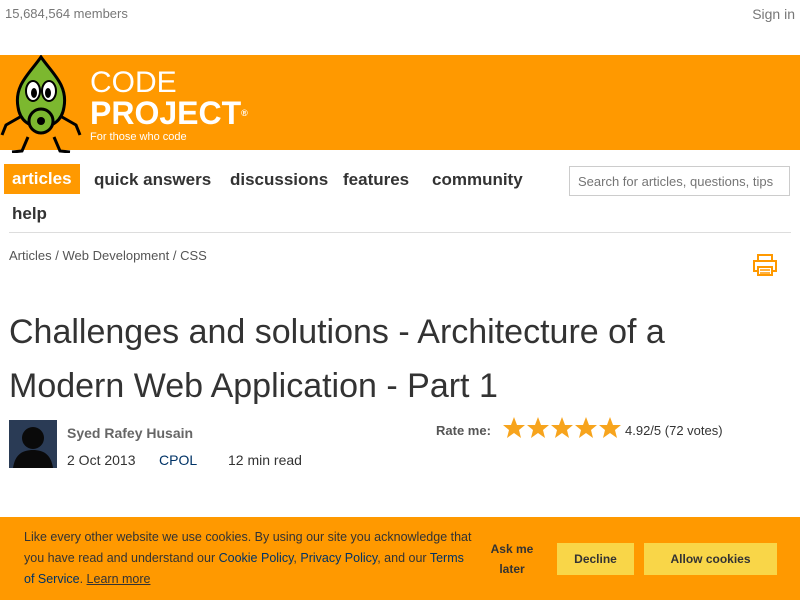  Describe the element at coordinates (152, 180) in the screenshot. I see `nav-quick-answers: quick answers` at that location.